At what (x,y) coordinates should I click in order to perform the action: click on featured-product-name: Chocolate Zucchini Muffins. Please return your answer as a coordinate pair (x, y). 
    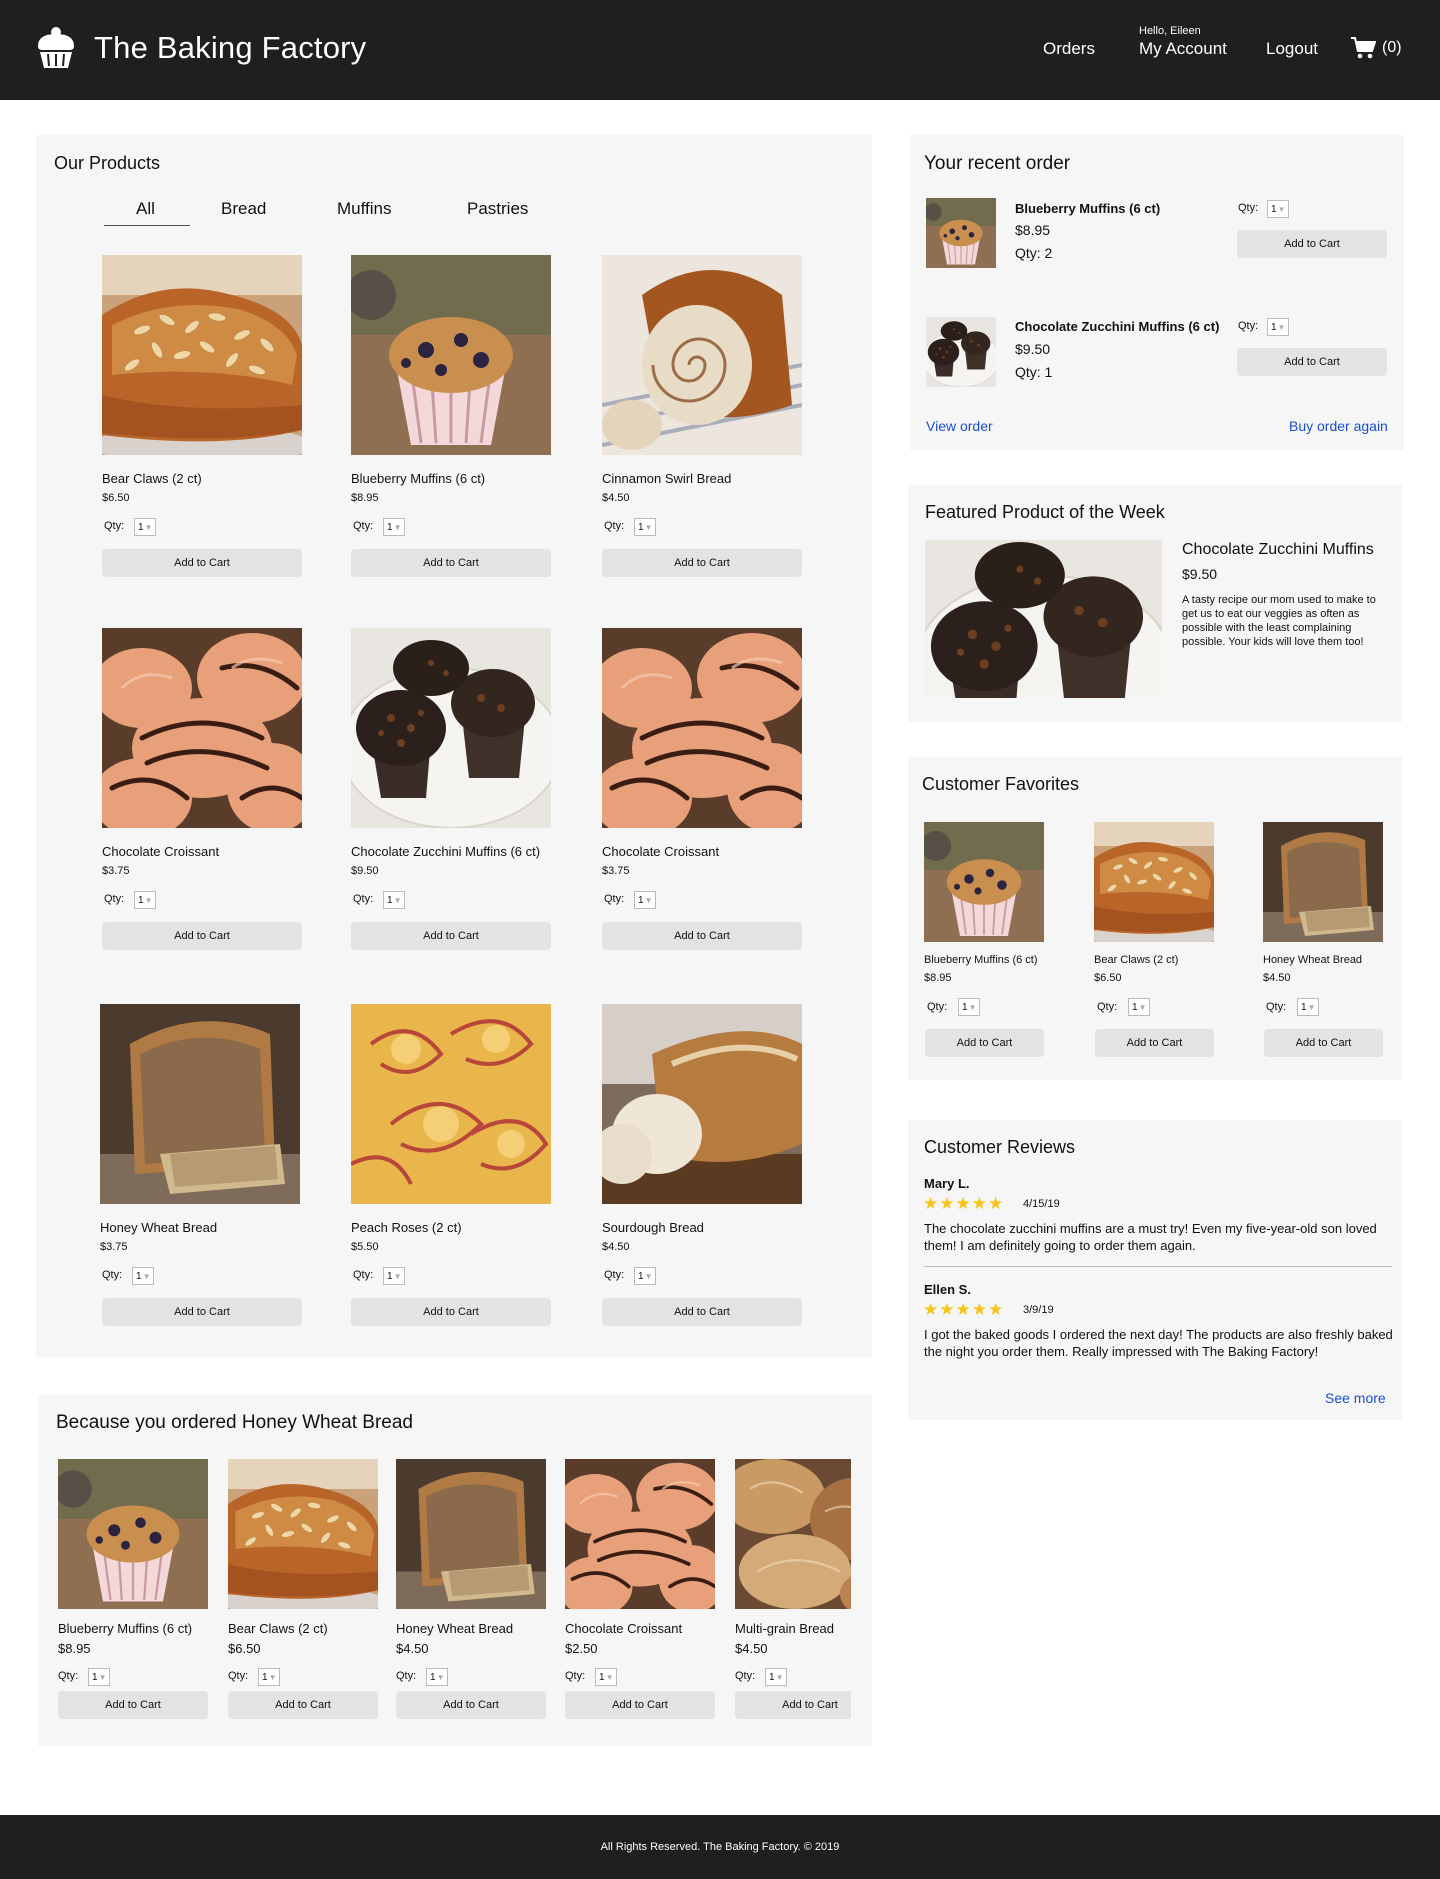
    Looking at the image, I should click on (1278, 550).